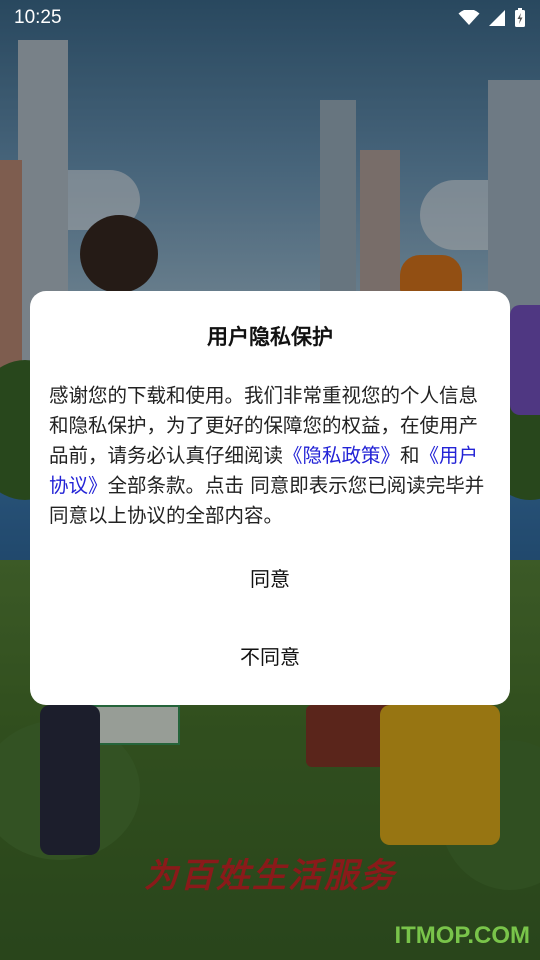 The width and height of the screenshot is (540, 960). Describe the element at coordinates (38, 17) in the screenshot. I see `status-time: 10:25` at that location.